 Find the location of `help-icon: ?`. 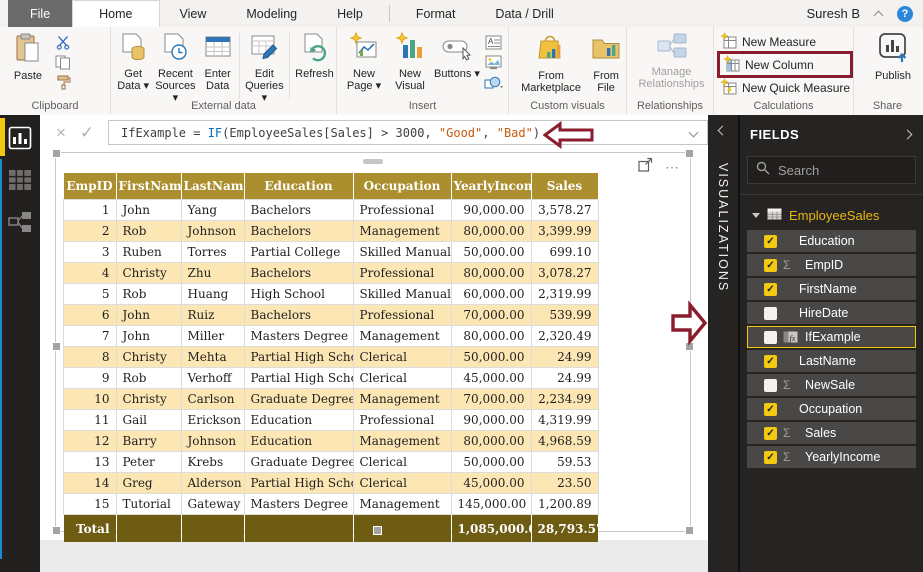

help-icon: ? is located at coordinates (905, 13).